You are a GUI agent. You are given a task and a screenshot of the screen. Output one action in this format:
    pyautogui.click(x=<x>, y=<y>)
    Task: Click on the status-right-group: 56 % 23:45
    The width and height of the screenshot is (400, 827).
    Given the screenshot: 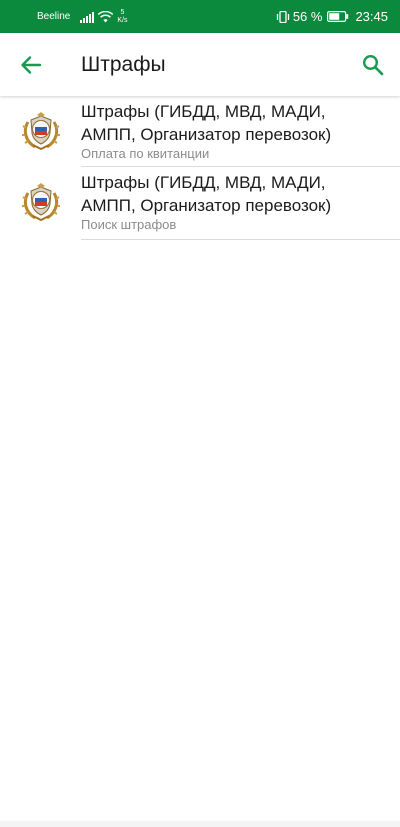 What is the action you would take?
    pyautogui.click(x=332, y=16)
    